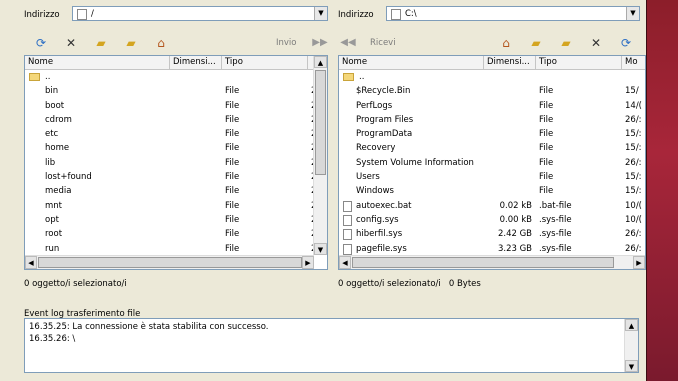  What do you see at coordinates (492, 206) in the screenshot?
I see `list-item: autoexec.bat 0.02 kB .bat-file 10/(` at bounding box center [492, 206].